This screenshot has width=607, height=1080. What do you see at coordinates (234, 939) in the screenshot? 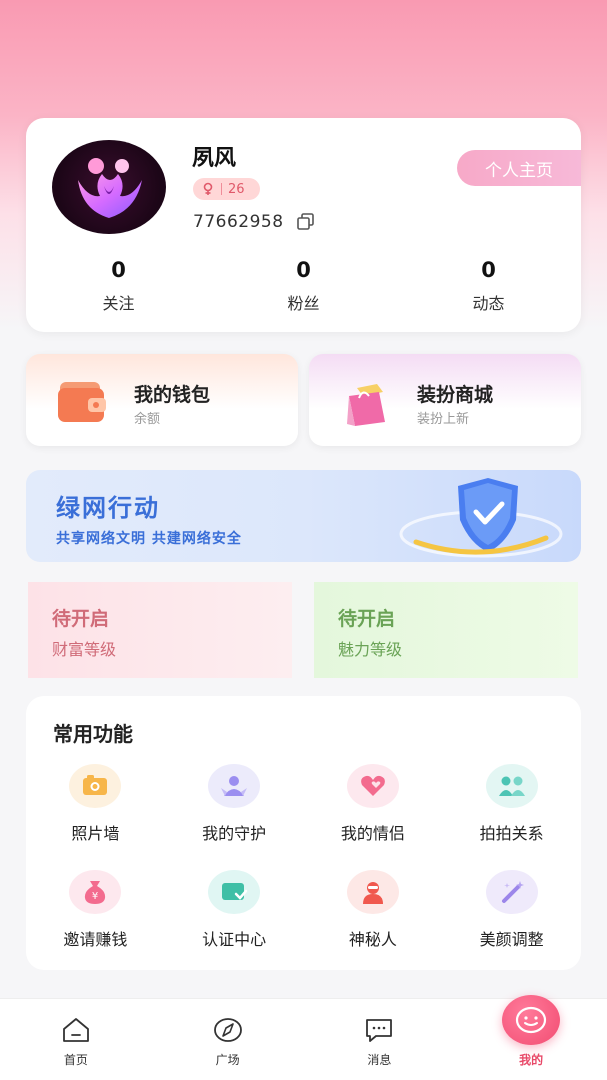
I see `func-label: 认证中心` at bounding box center [234, 939].